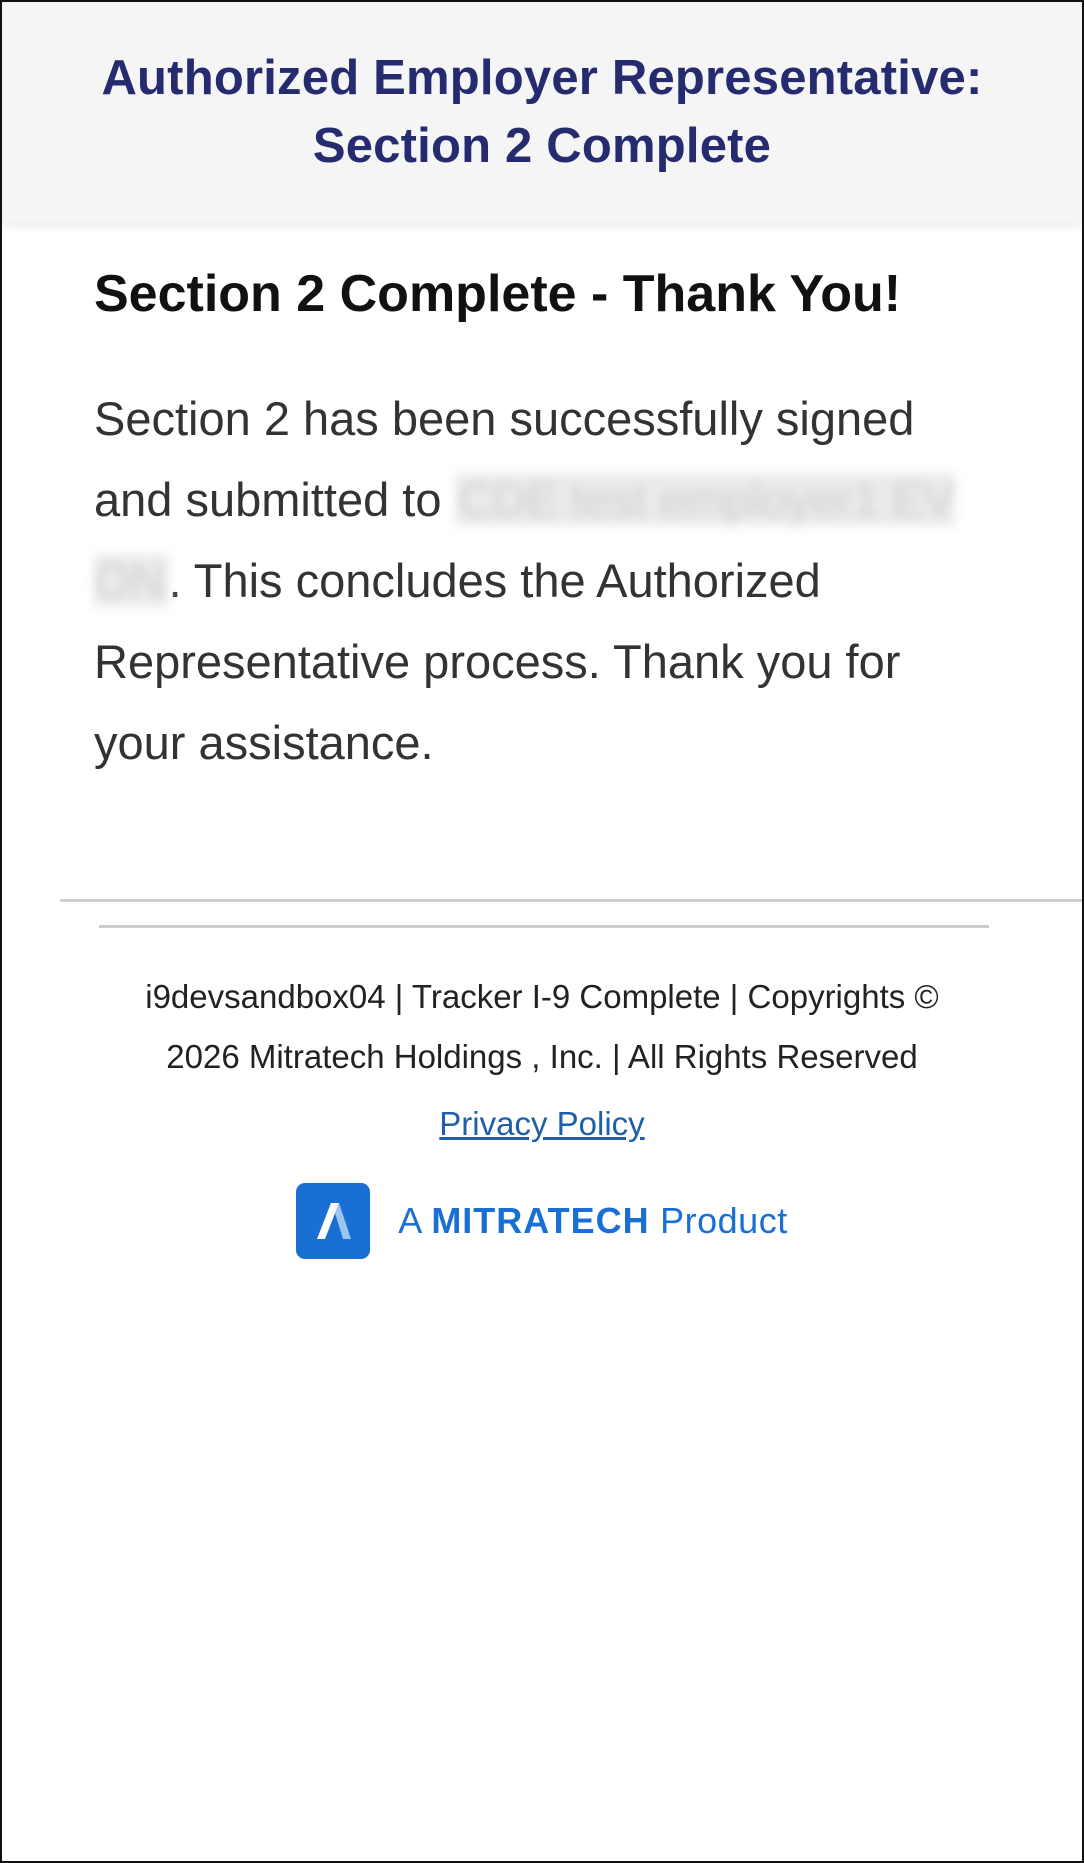  What do you see at coordinates (542, 78) in the screenshot?
I see `page-title-line1: Authorized Employer Representative:` at bounding box center [542, 78].